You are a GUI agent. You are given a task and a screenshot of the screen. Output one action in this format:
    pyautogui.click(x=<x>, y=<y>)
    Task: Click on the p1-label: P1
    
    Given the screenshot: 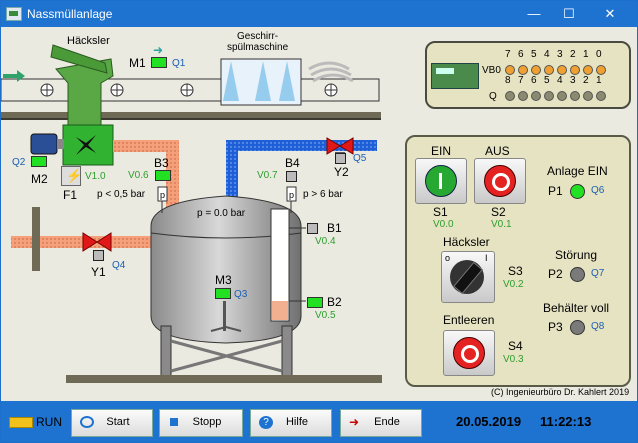 What is the action you would take?
    pyautogui.click(x=555, y=191)
    